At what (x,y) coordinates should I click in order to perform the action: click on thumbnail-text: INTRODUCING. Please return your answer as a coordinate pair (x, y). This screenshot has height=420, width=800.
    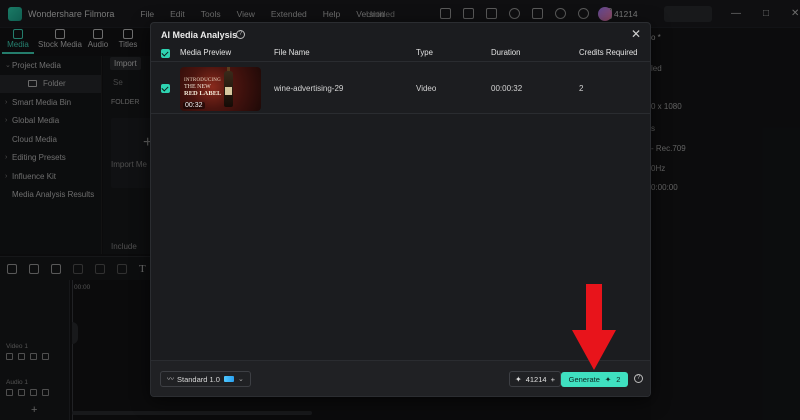
    Looking at the image, I should click on (202, 80).